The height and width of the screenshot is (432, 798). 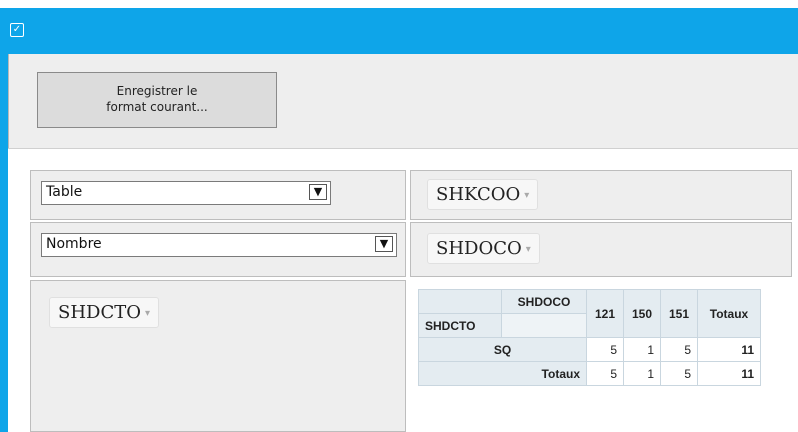 I want to click on pivot-total-row-label: Totaux, so click(x=502, y=373).